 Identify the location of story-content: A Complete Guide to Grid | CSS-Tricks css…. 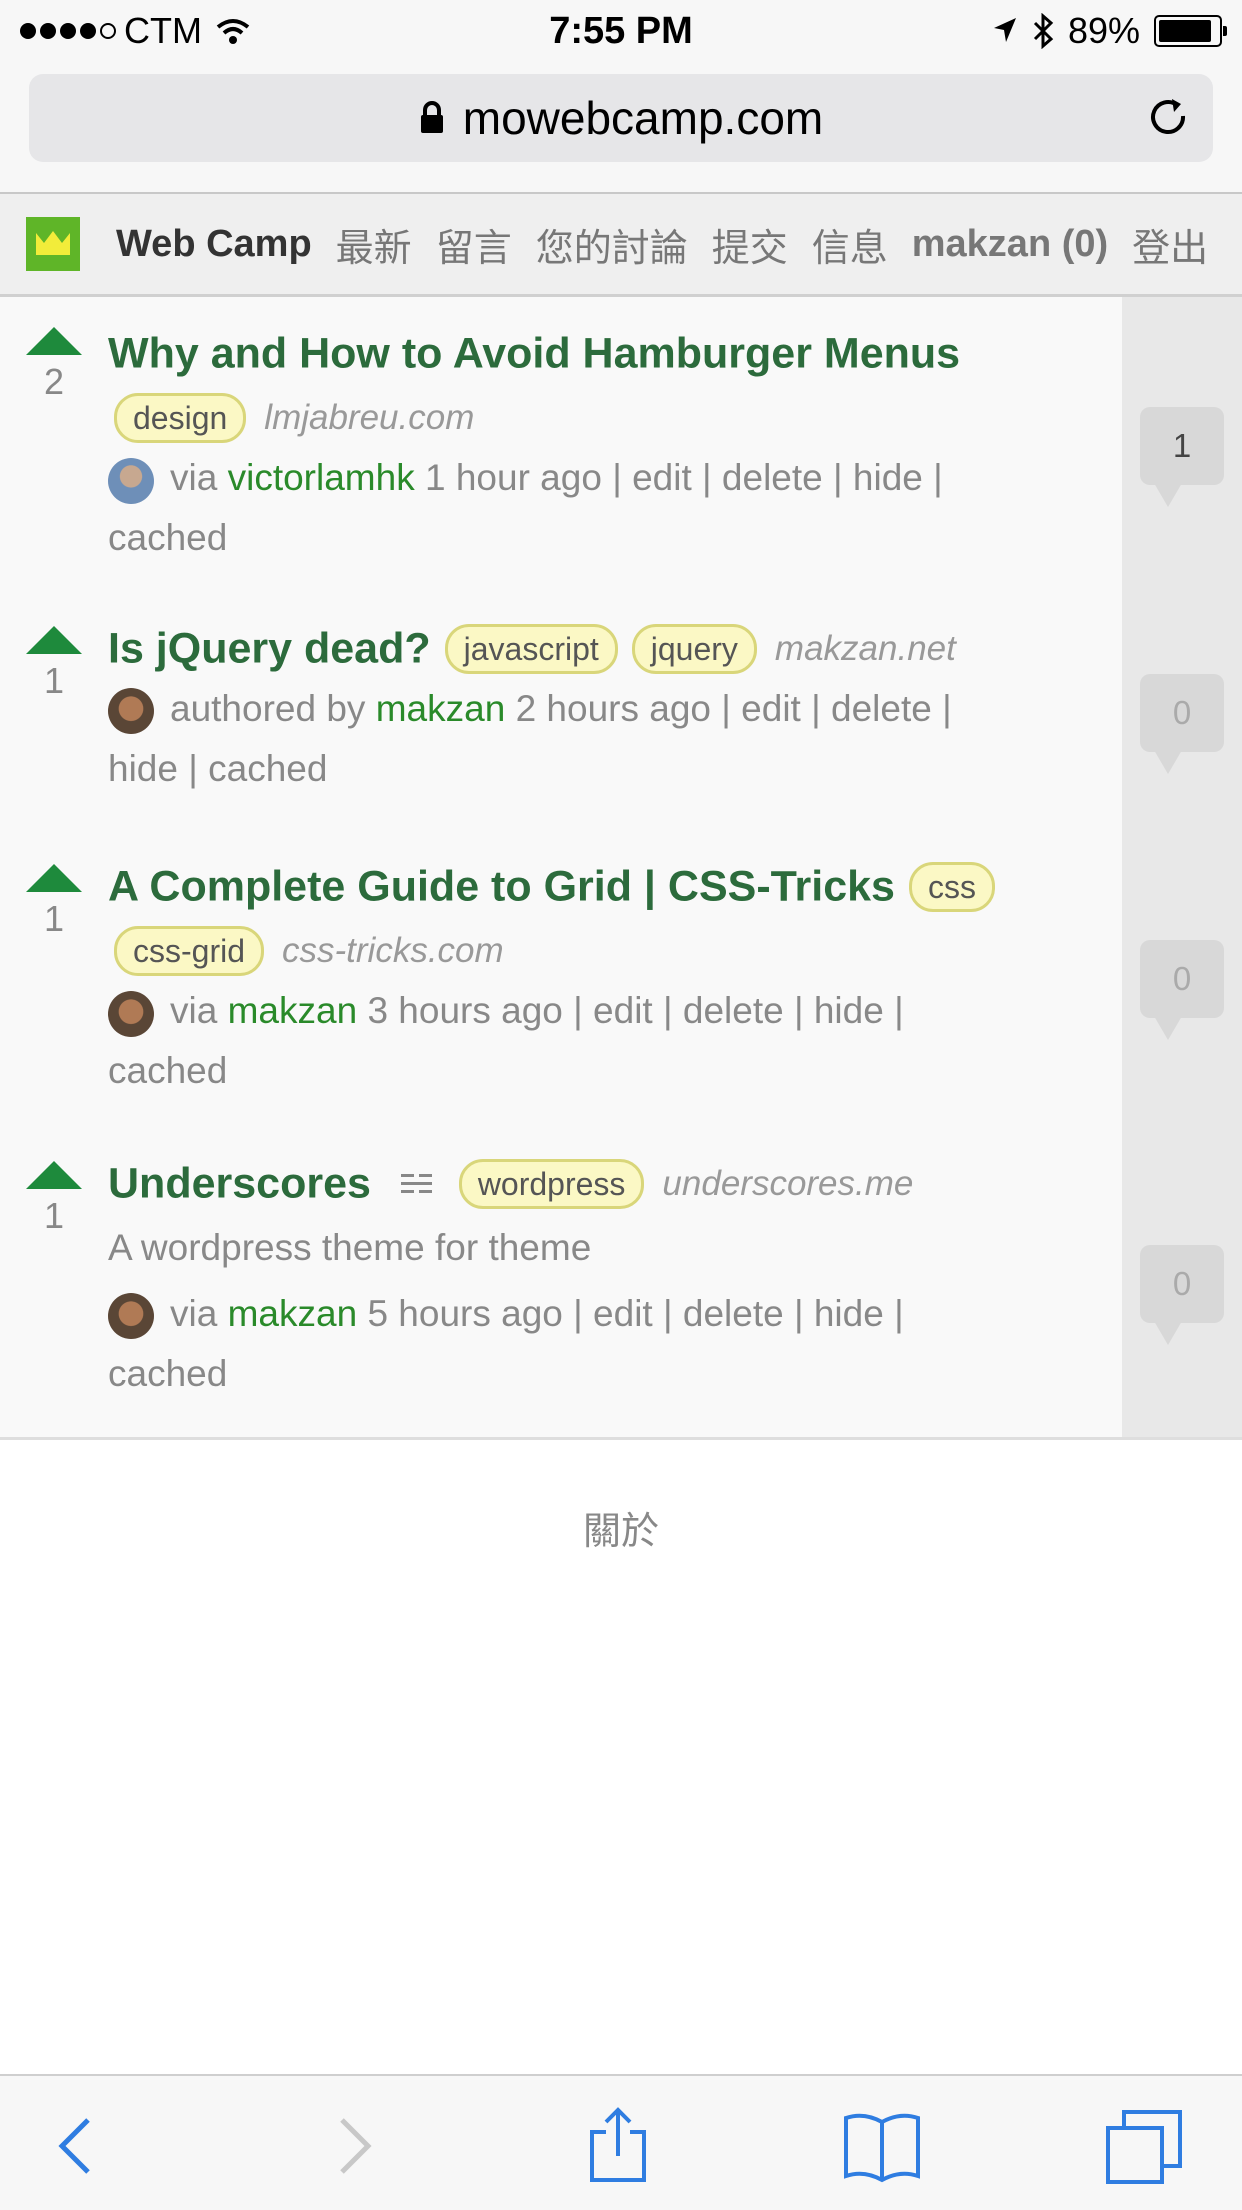
(558, 977).